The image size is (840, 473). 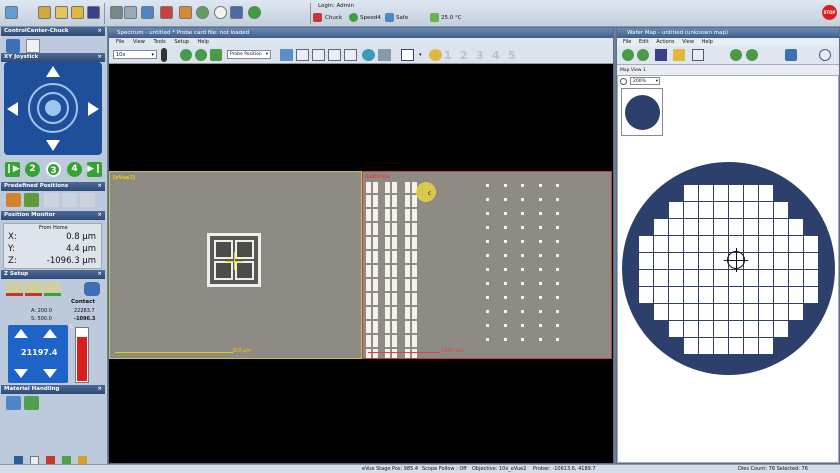 What do you see at coordinates (12, 109) in the screenshot?
I see `joystick-left-arrow-icon` at bounding box center [12, 109].